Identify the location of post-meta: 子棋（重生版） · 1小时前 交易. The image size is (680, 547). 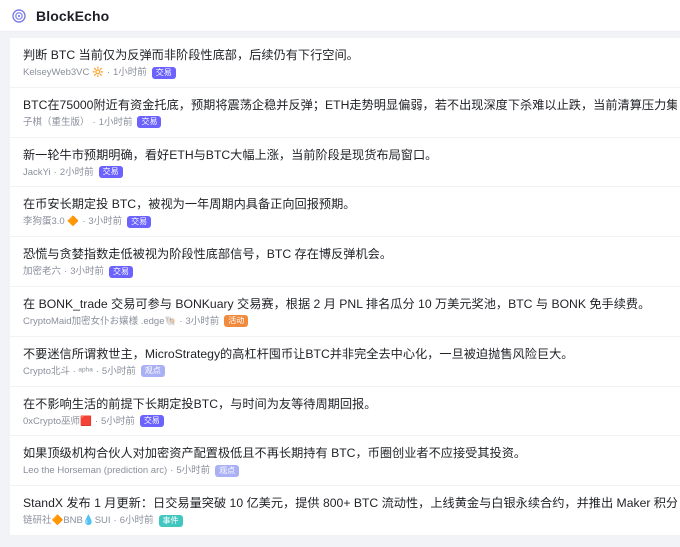
(350, 122).